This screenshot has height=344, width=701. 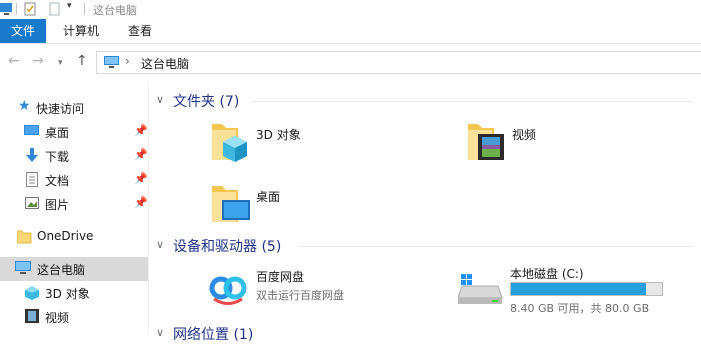 I want to click on sidebar-item-label: 桌面, so click(x=57, y=133).